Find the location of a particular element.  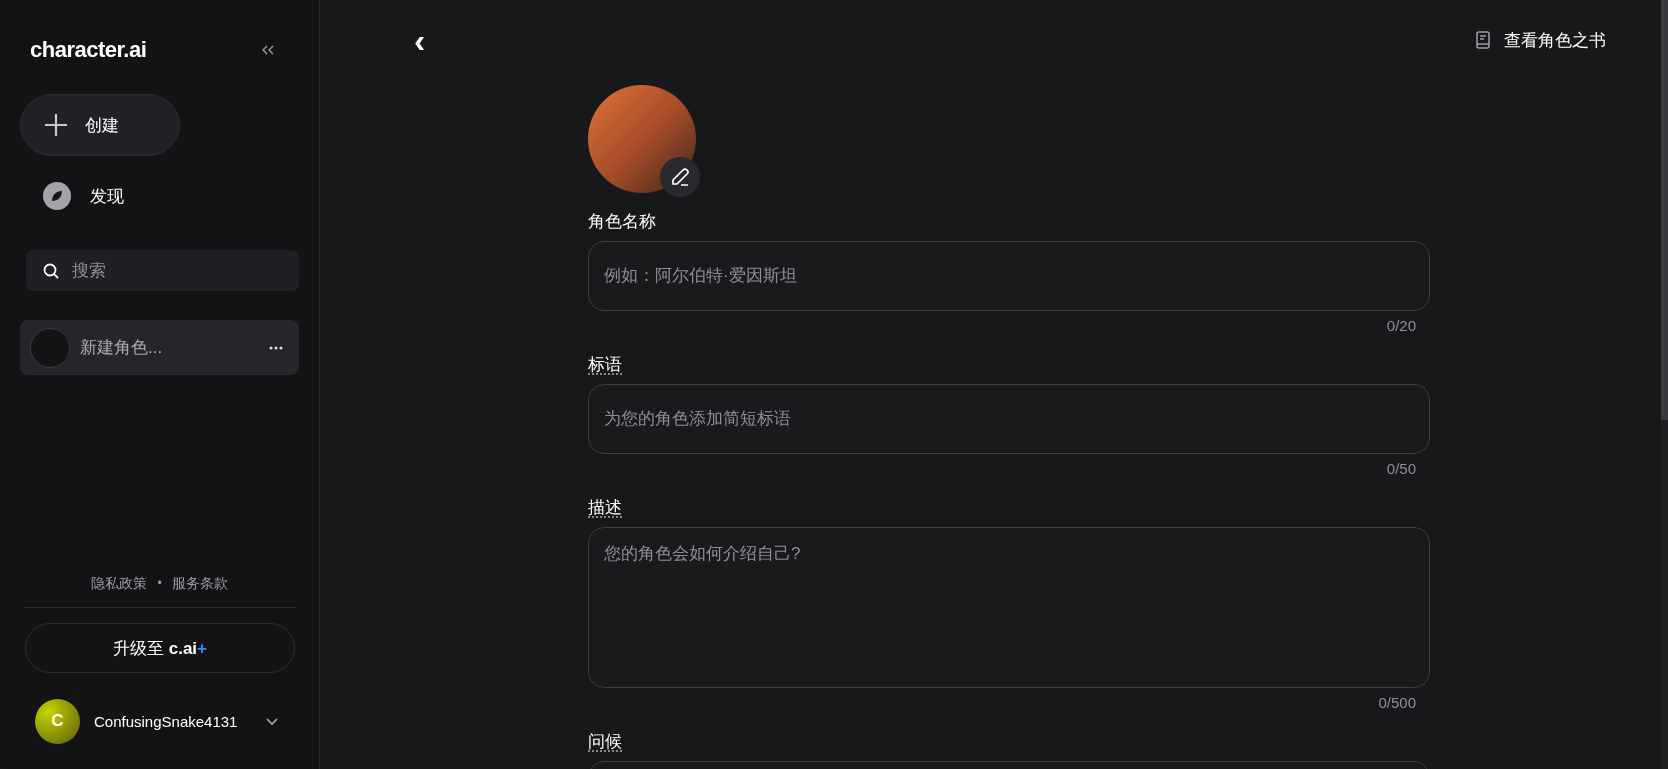

character-counter: 0/500 is located at coordinates (1397, 702).